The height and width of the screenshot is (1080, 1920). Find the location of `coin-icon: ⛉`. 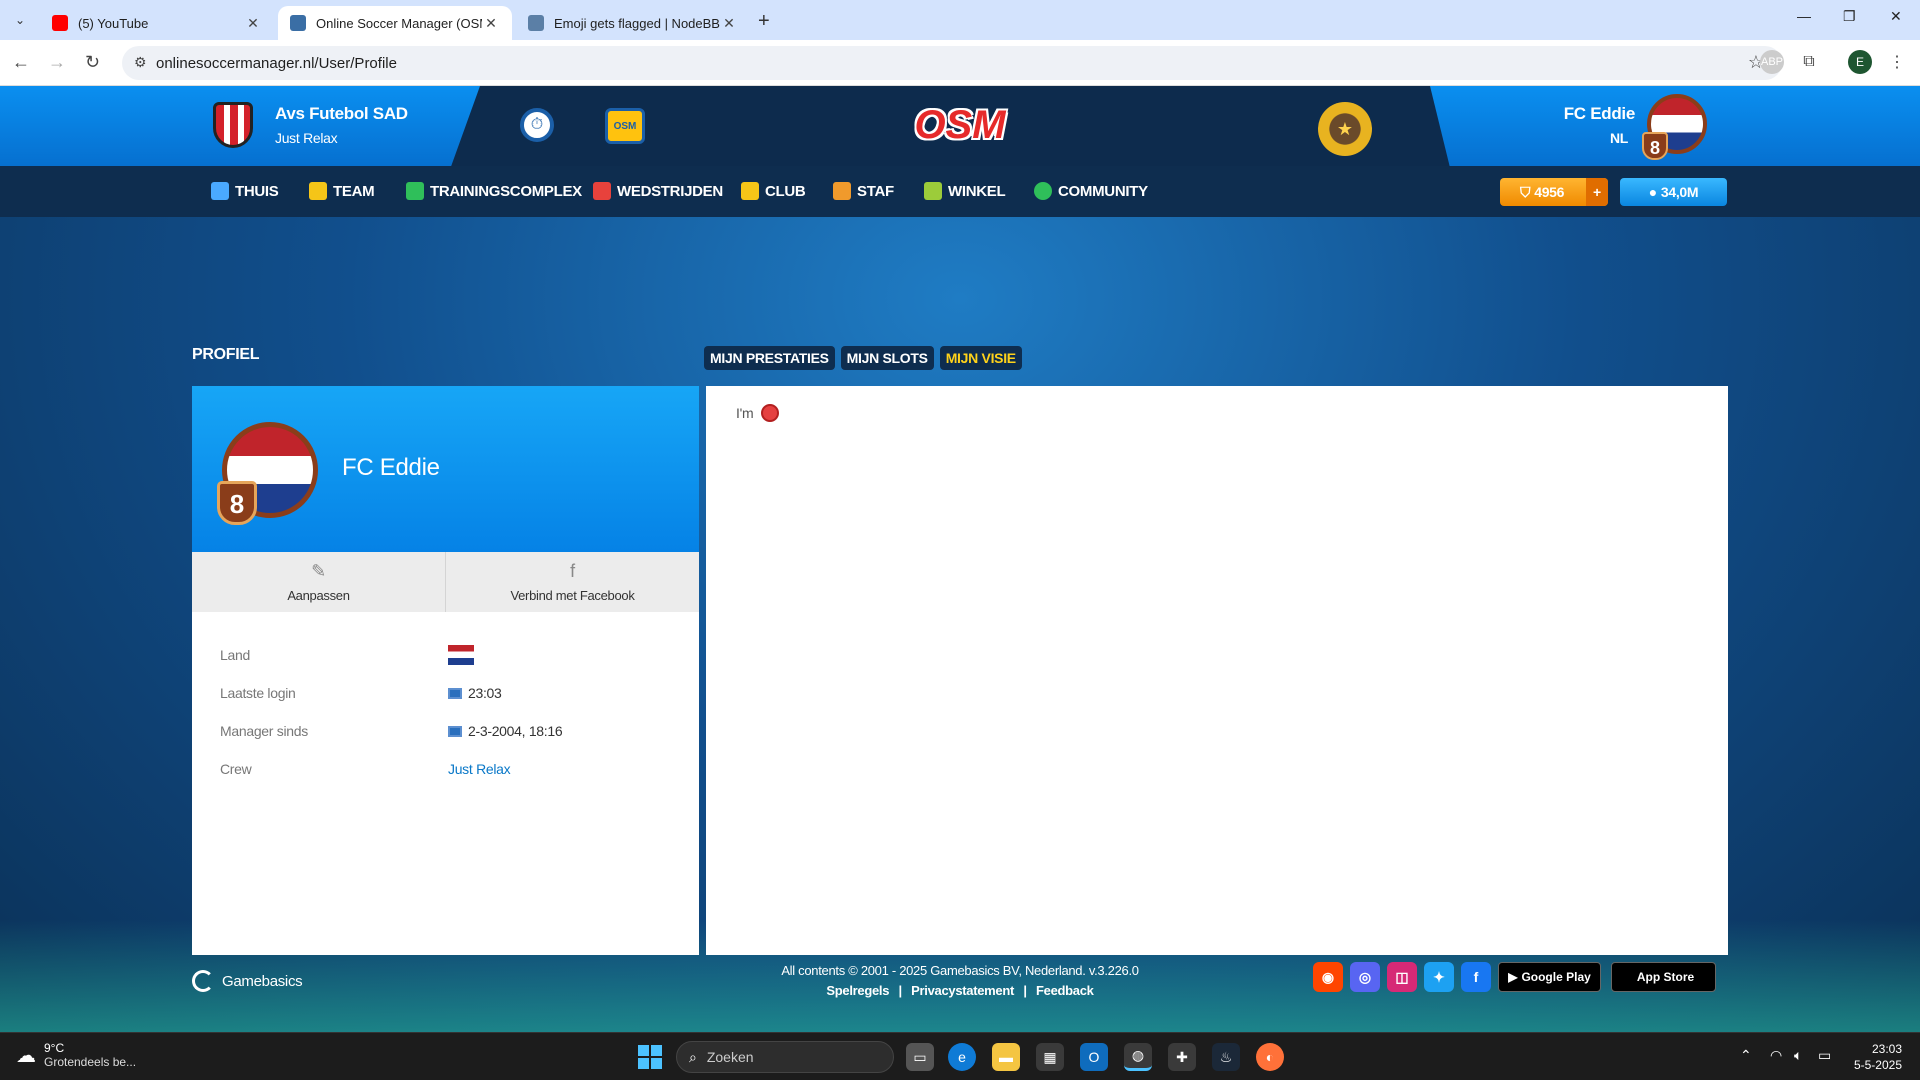

coin-icon: ⛉ is located at coordinates (1525, 191).